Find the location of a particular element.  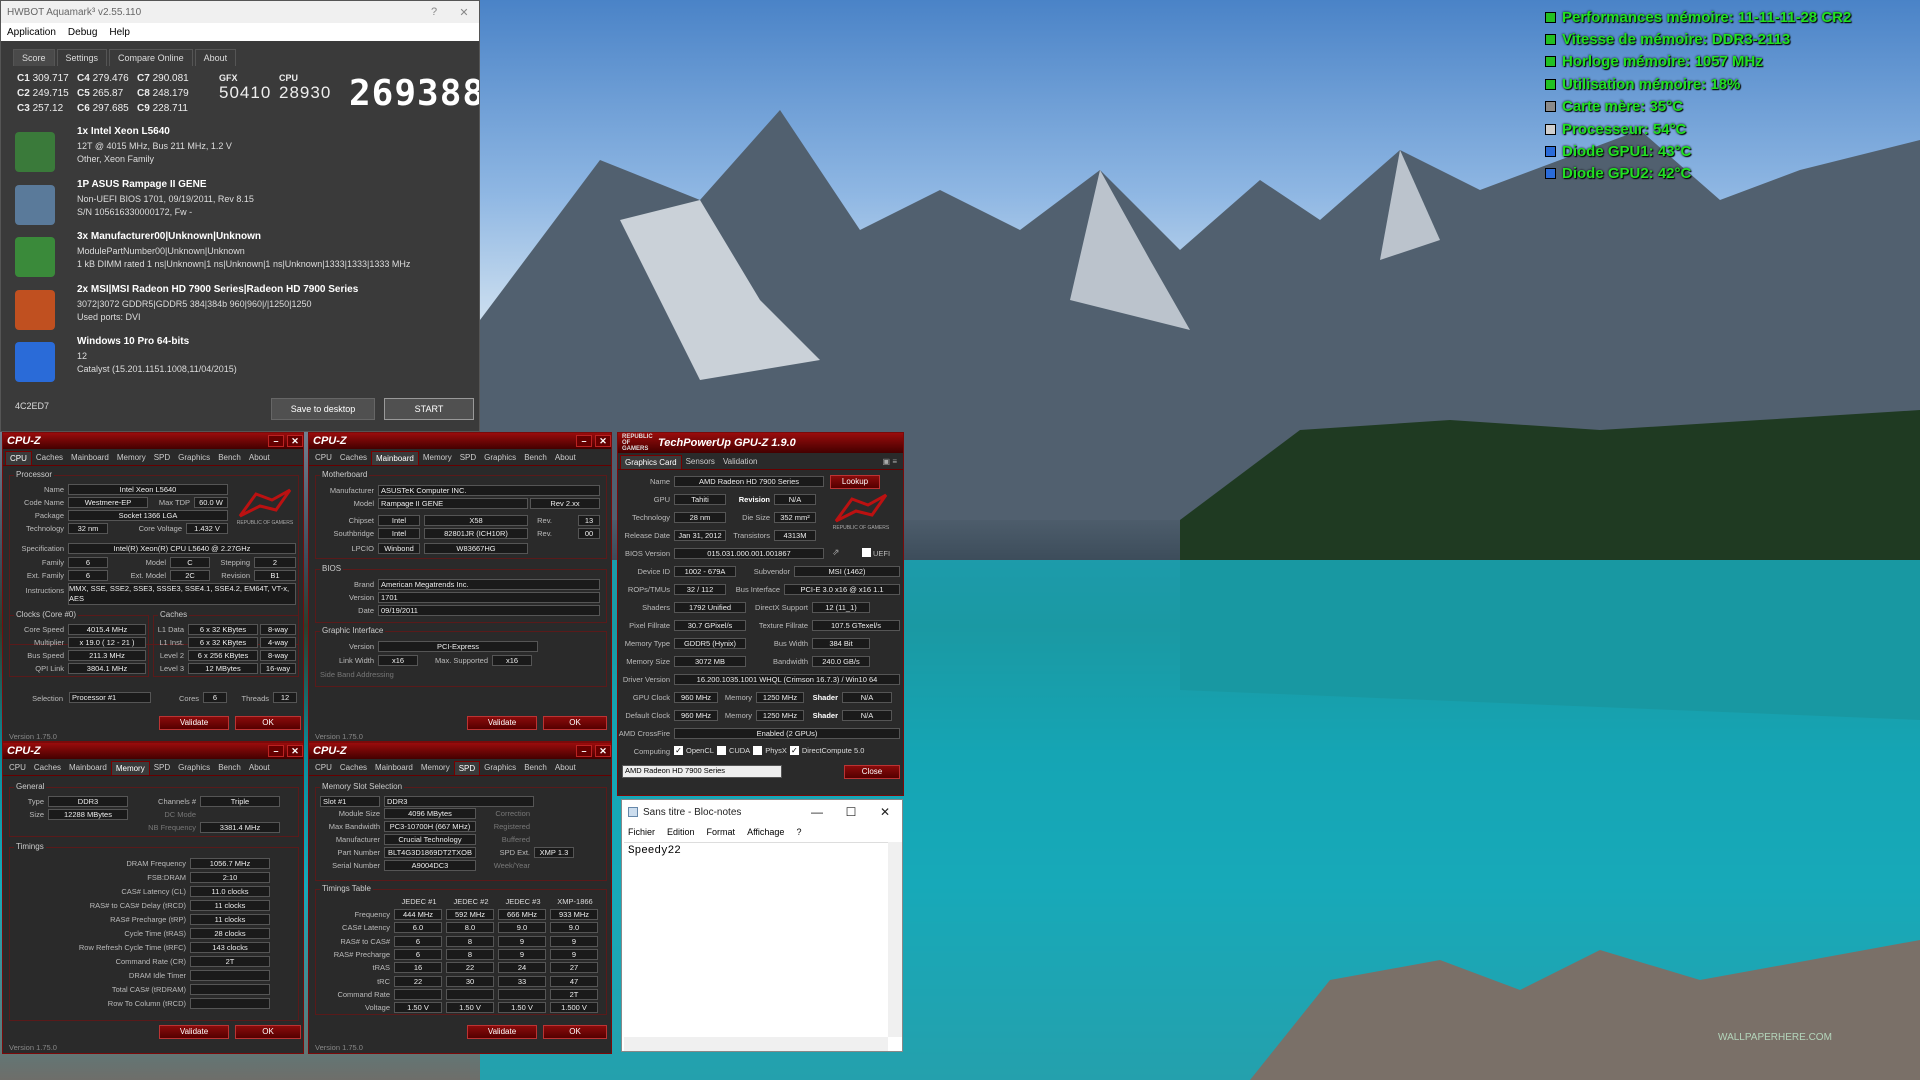

opencl-checkbox: ✓ is located at coordinates (678, 750).